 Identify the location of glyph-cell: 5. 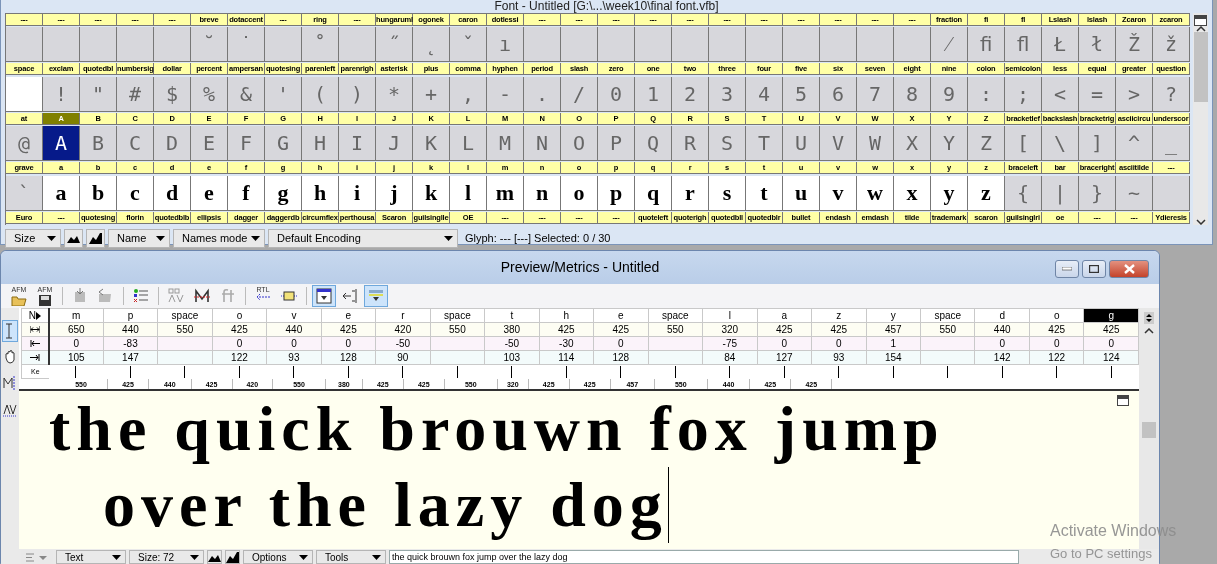
(801, 94).